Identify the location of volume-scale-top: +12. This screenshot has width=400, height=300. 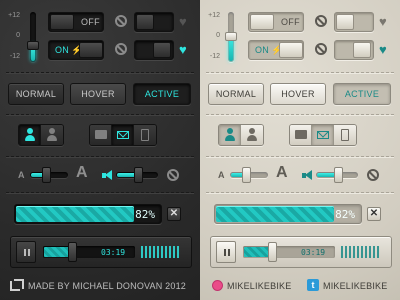
(214, 15).